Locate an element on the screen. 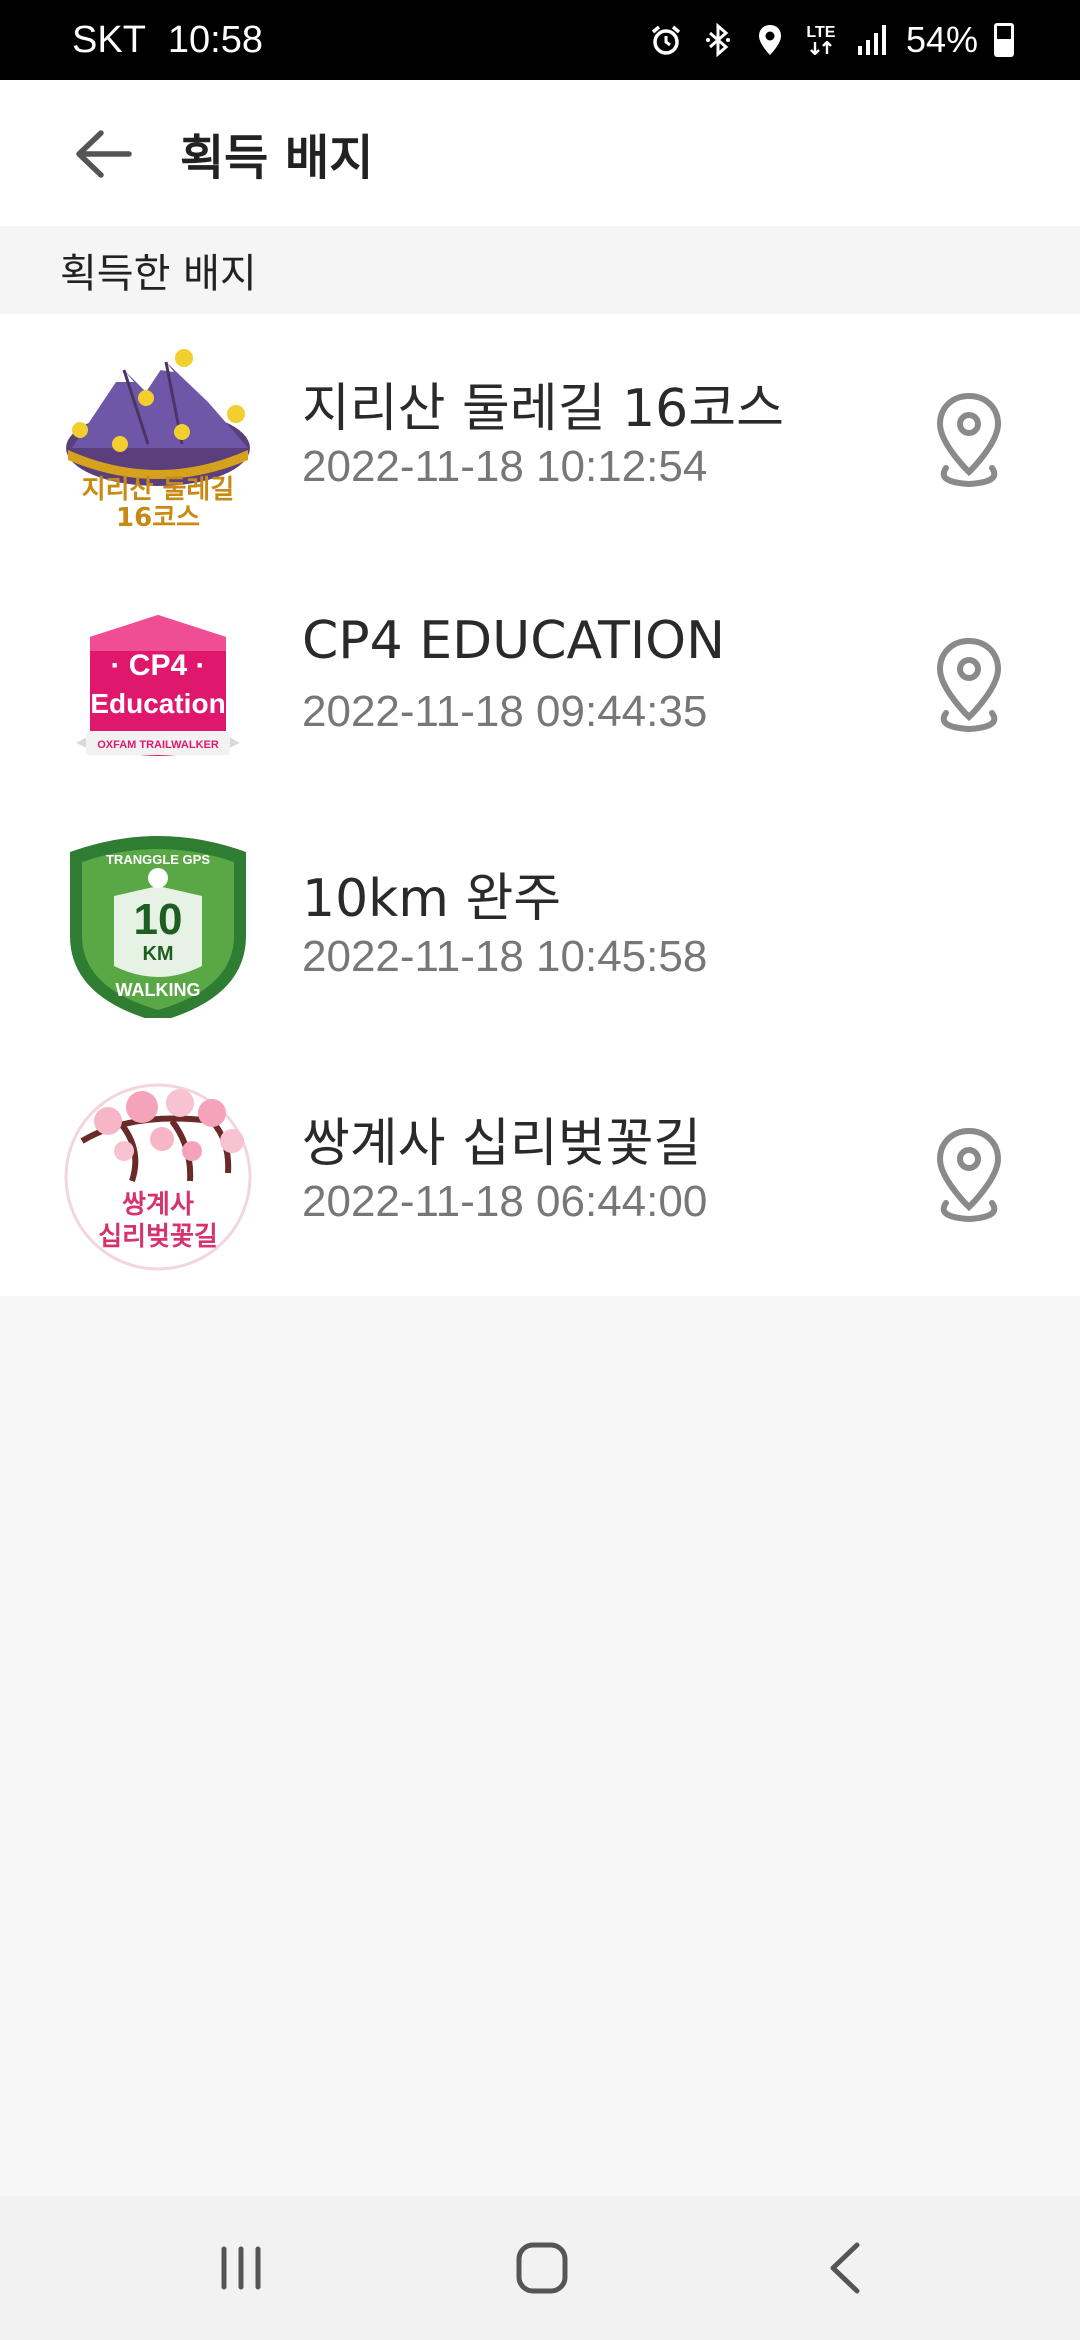 The height and width of the screenshot is (2340, 1080). battery-percent: 54% is located at coordinates (941, 39).